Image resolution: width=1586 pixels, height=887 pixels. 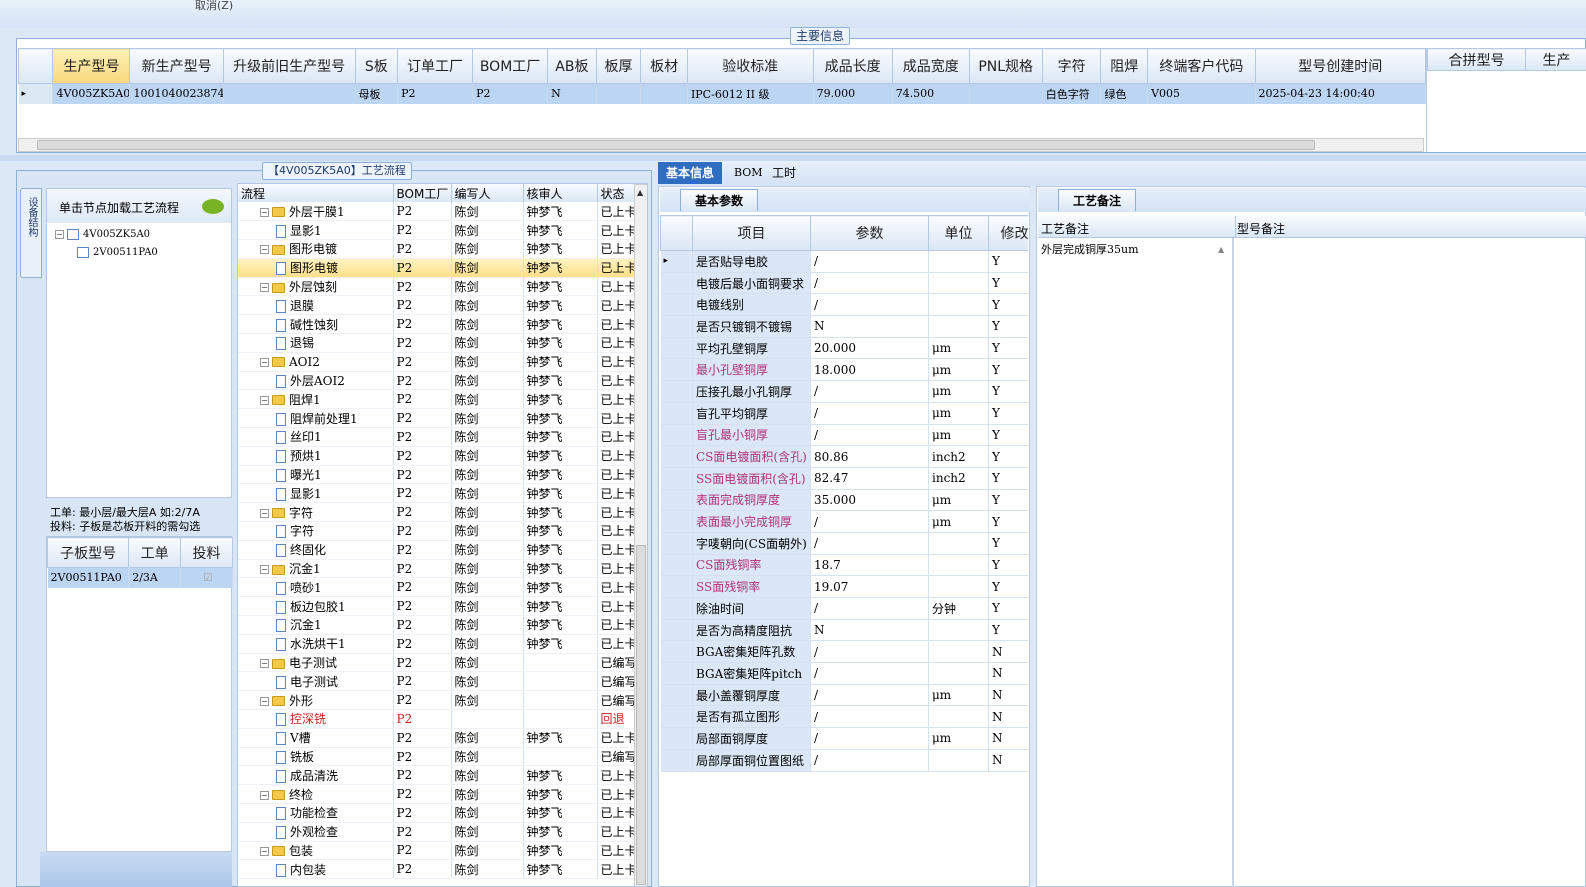 I want to click on param-value: 18.000, so click(x=869, y=370).